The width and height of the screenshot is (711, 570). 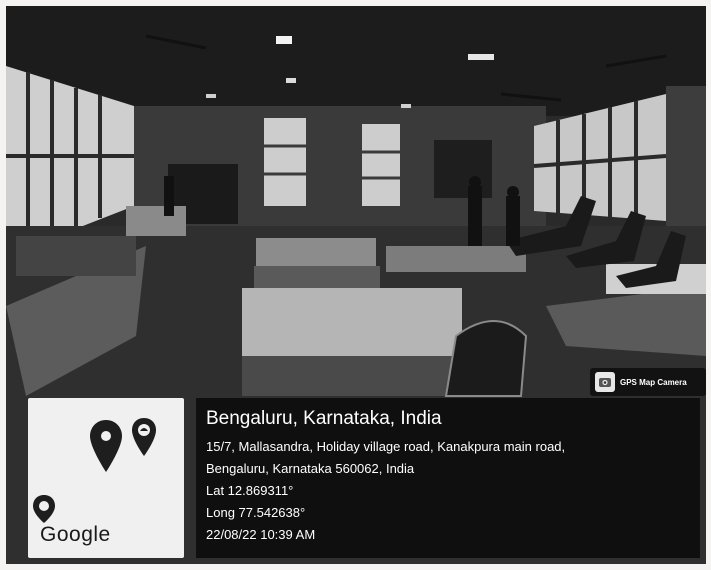 What do you see at coordinates (250, 490) in the screenshot?
I see `latitude-text: Lat 12.869311°` at bounding box center [250, 490].